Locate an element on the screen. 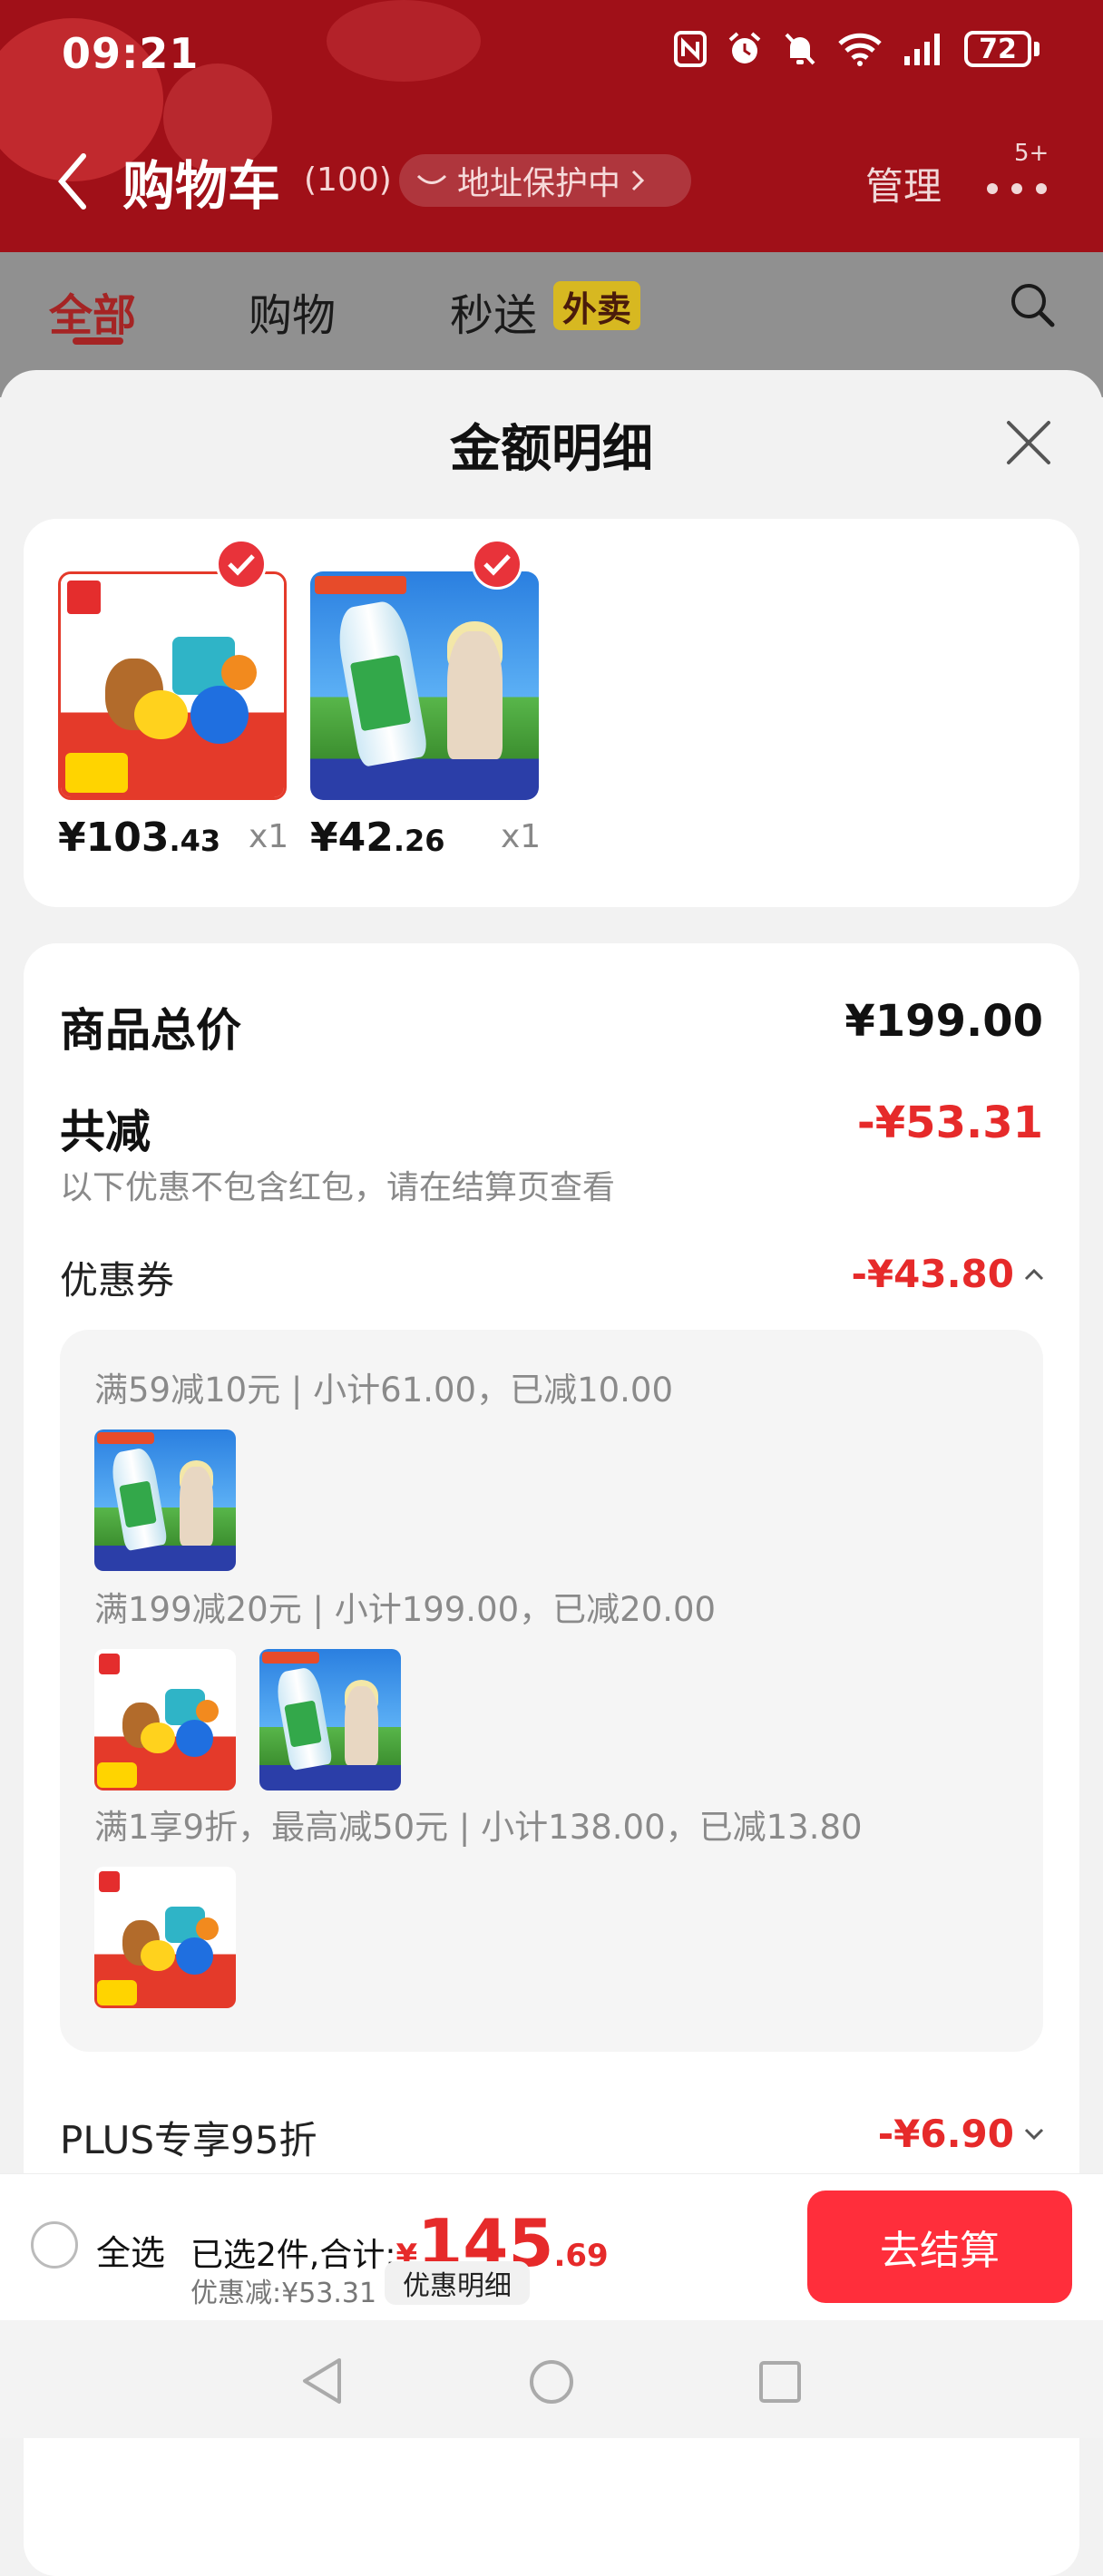  nav-recents-icon is located at coordinates (780, 2382).